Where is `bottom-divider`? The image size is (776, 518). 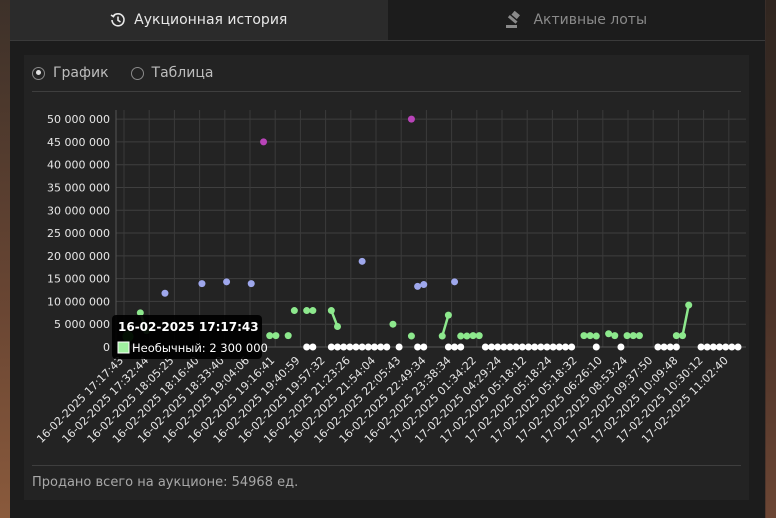
bottom-divider is located at coordinates (386, 465).